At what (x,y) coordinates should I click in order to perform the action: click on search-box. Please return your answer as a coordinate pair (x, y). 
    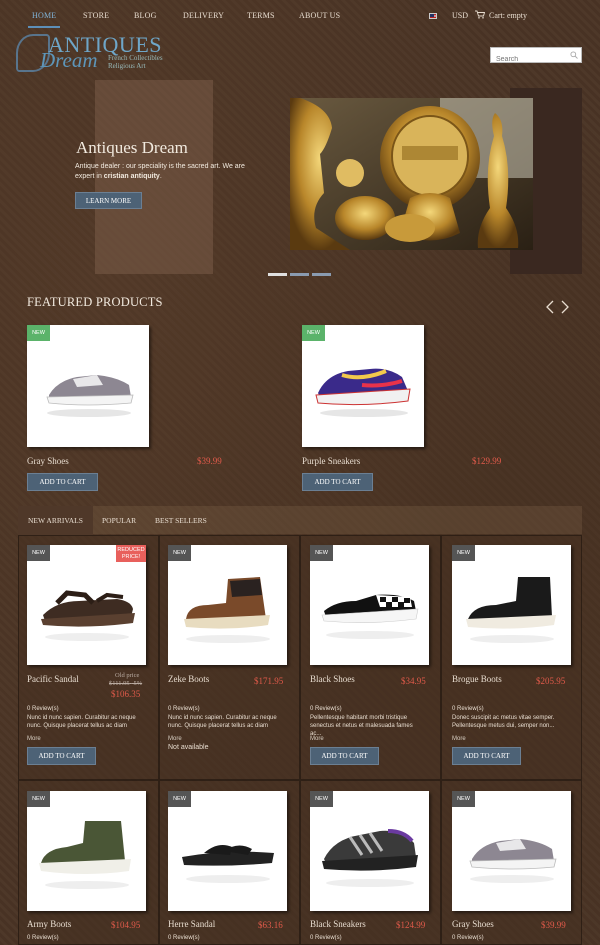
    Looking at the image, I should click on (536, 57).